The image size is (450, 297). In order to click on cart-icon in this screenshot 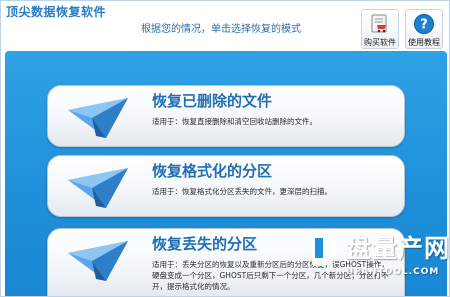, I will do `click(379, 23)`.